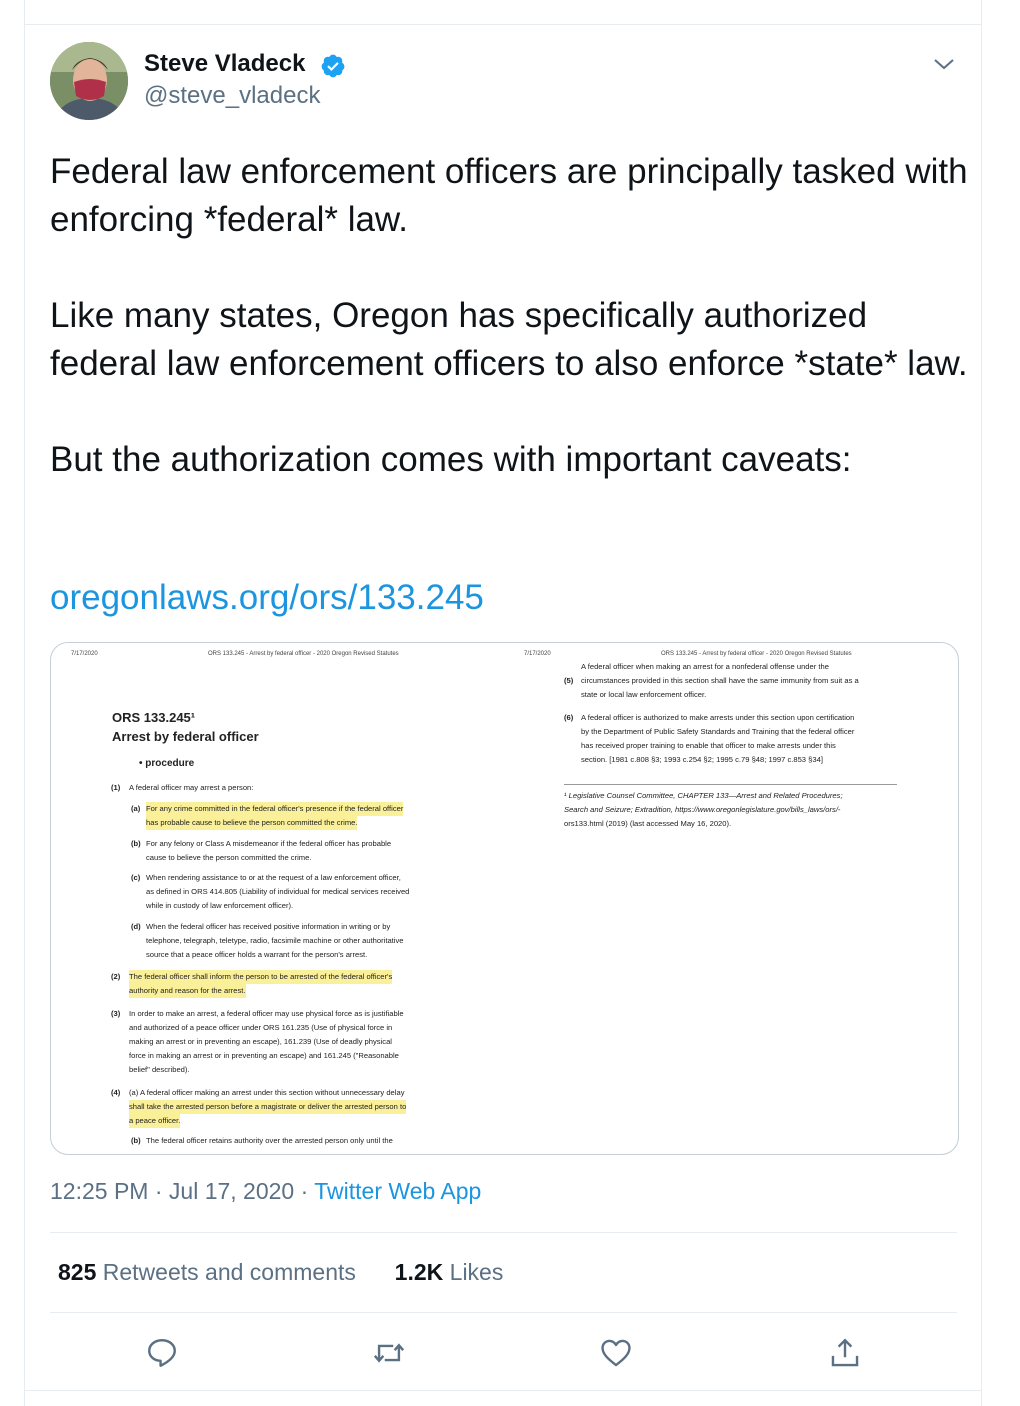 The image size is (1020, 1406). What do you see at coordinates (730, 784) in the screenshot?
I see `footnote-divider` at bounding box center [730, 784].